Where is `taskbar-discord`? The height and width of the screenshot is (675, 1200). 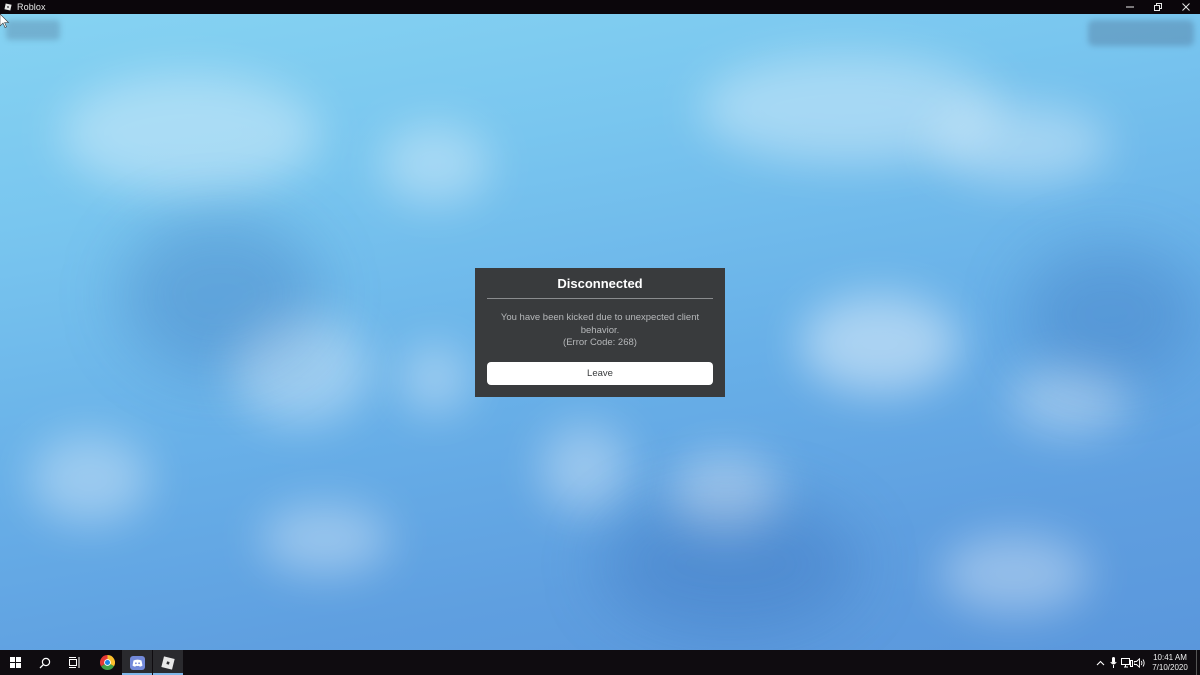
taskbar-discord is located at coordinates (137, 662).